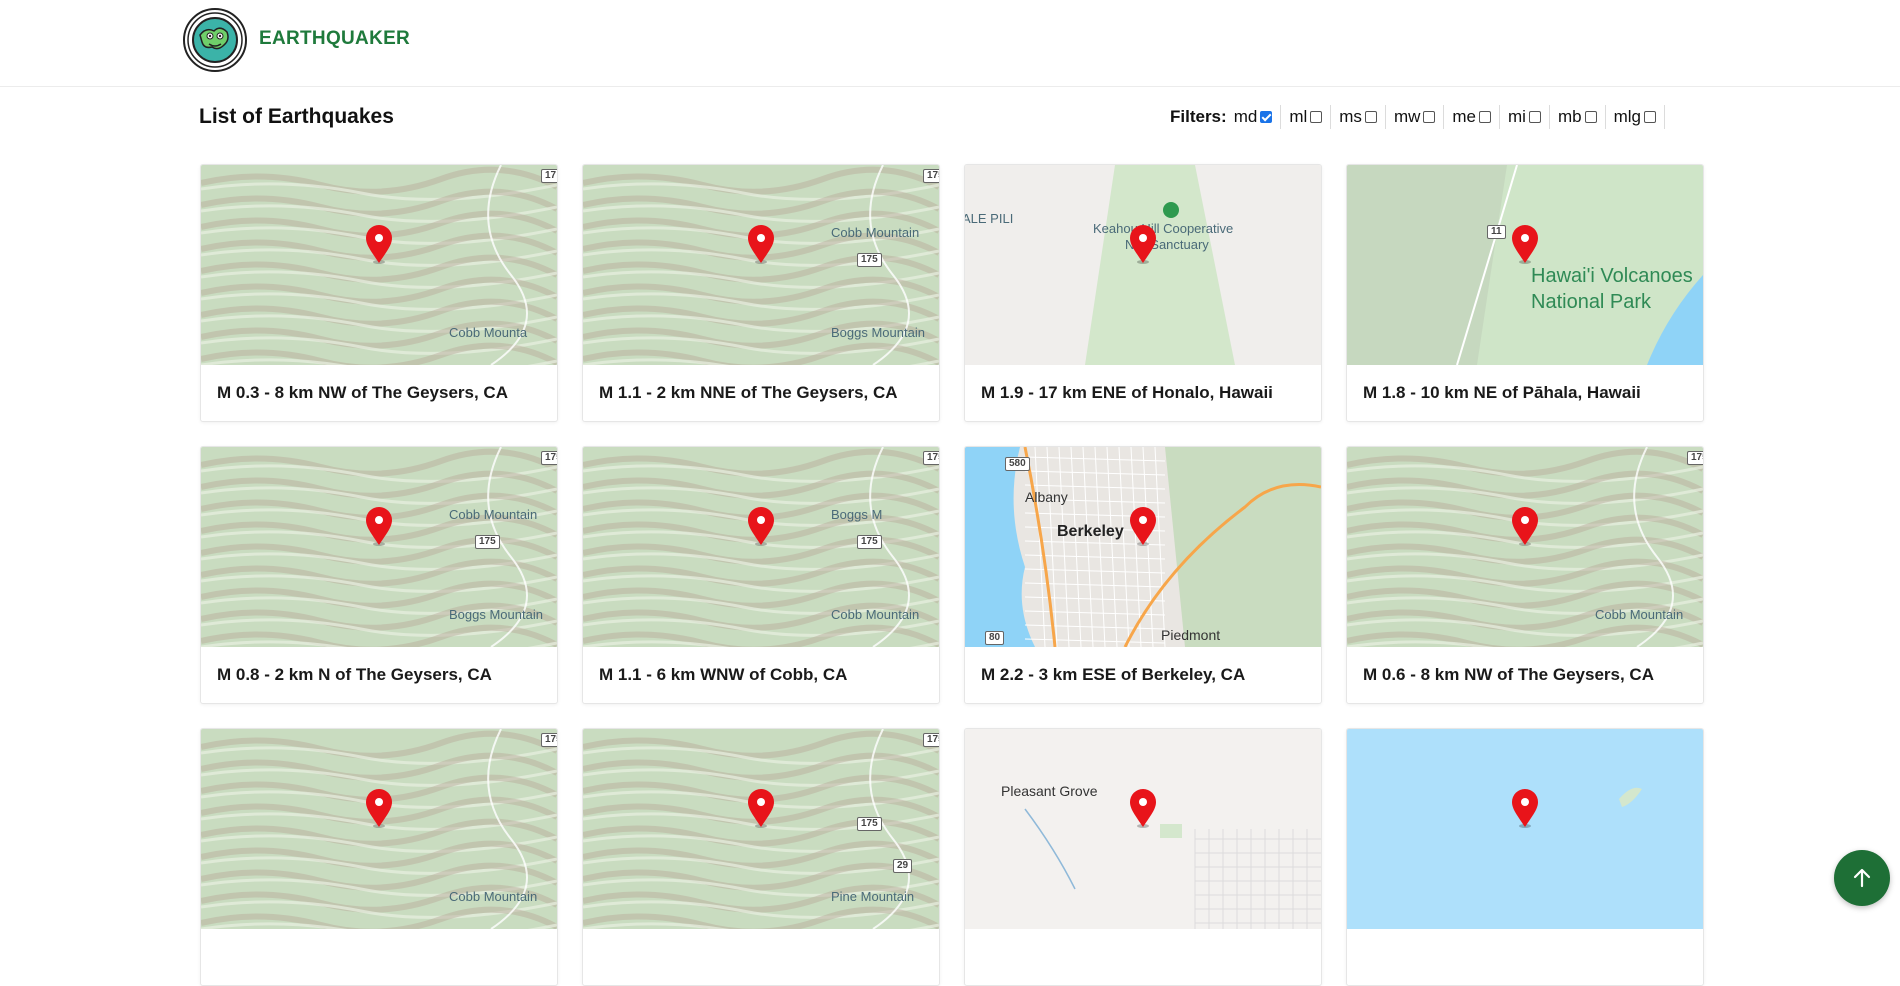 This screenshot has height=986, width=1900. What do you see at coordinates (857, 514) in the screenshot?
I see `map-place-label: Boggs M` at bounding box center [857, 514].